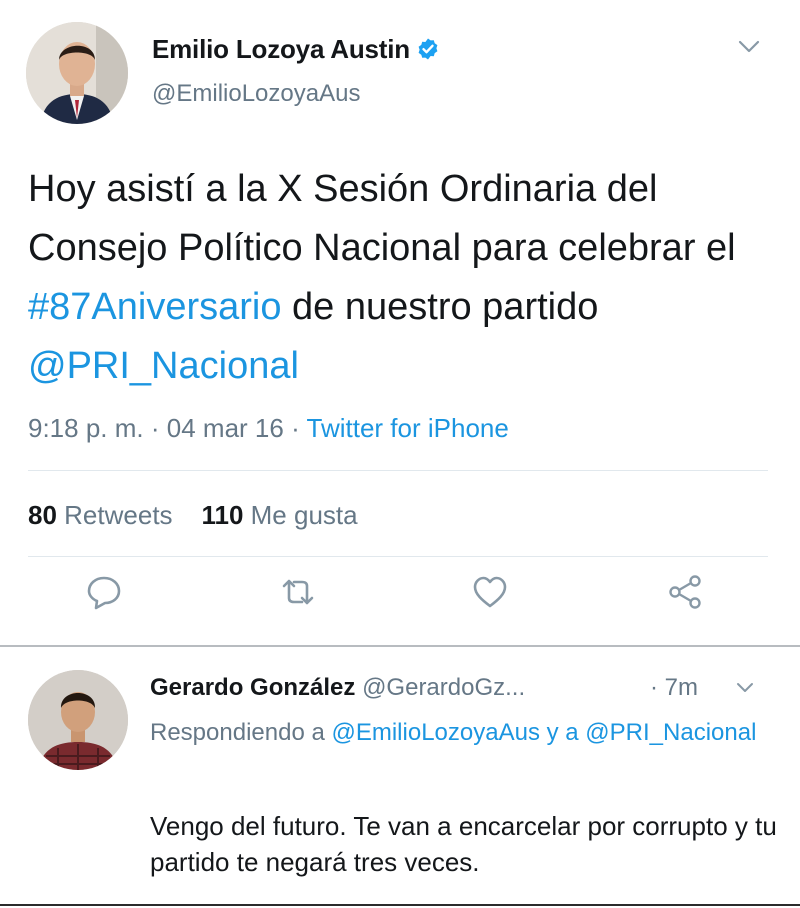 The width and height of the screenshot is (800, 908). I want to click on replying-and: y a, so click(562, 732).